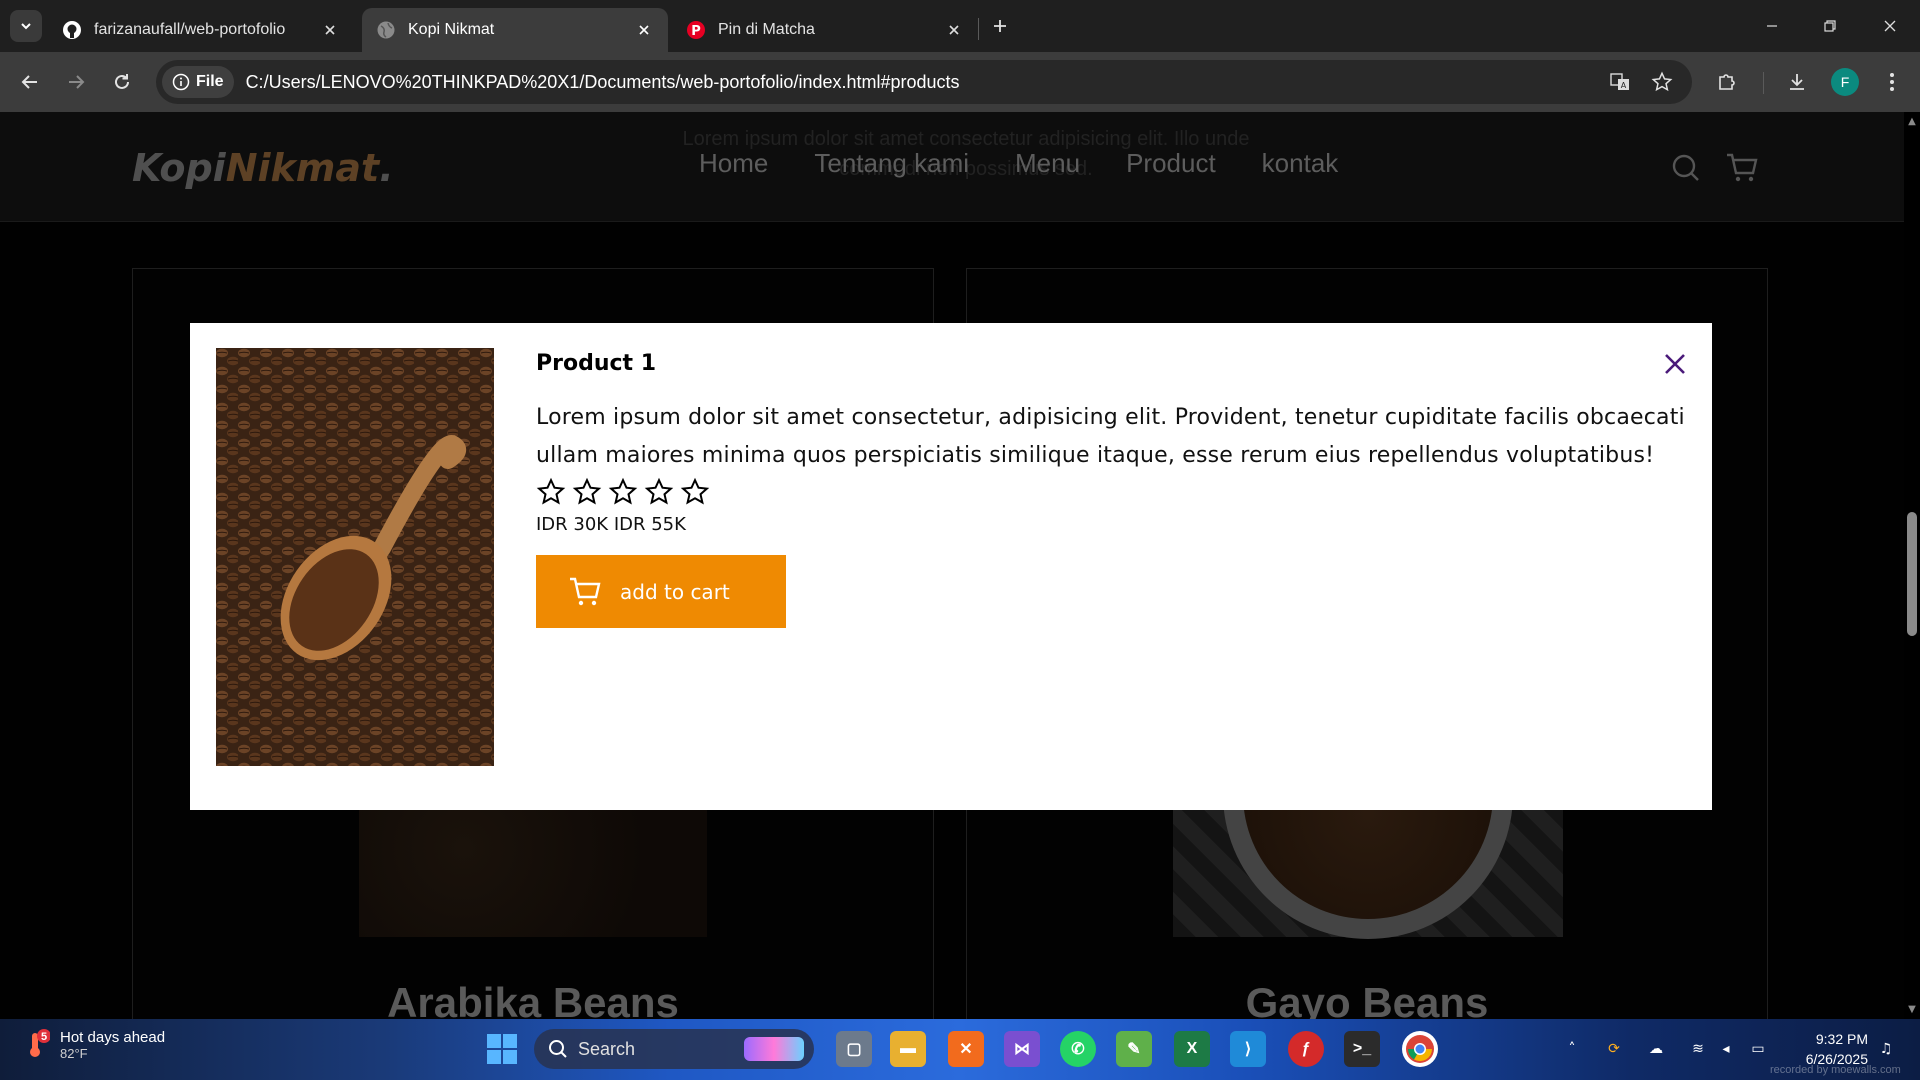 The image size is (1920, 1080). Describe the element at coordinates (674, 1049) in the screenshot. I see `taskbar-search: Search` at that location.